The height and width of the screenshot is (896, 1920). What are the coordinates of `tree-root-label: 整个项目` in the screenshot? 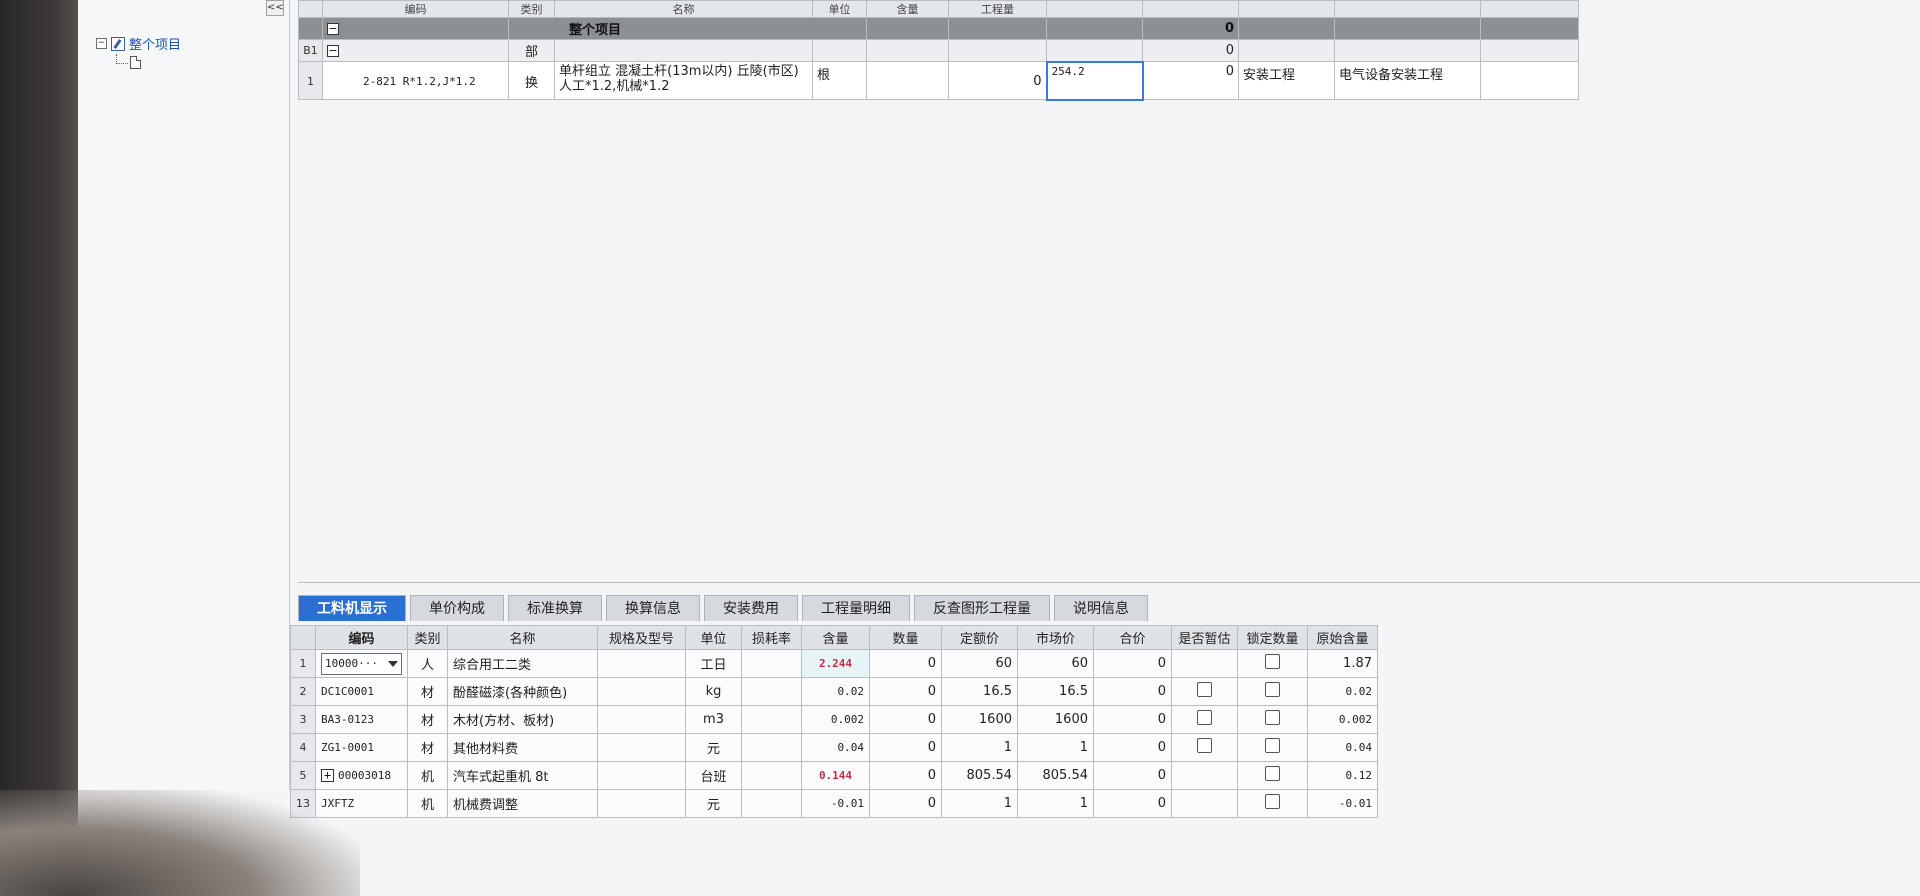 It's located at (155, 43).